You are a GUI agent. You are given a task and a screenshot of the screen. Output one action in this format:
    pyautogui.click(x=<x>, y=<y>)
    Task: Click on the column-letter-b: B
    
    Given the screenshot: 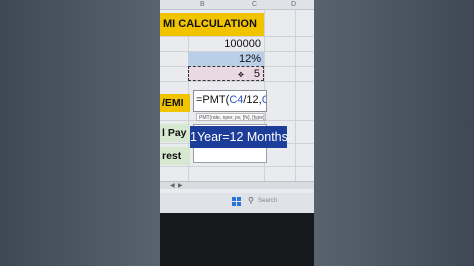 What is the action you would take?
    pyautogui.click(x=202, y=4)
    